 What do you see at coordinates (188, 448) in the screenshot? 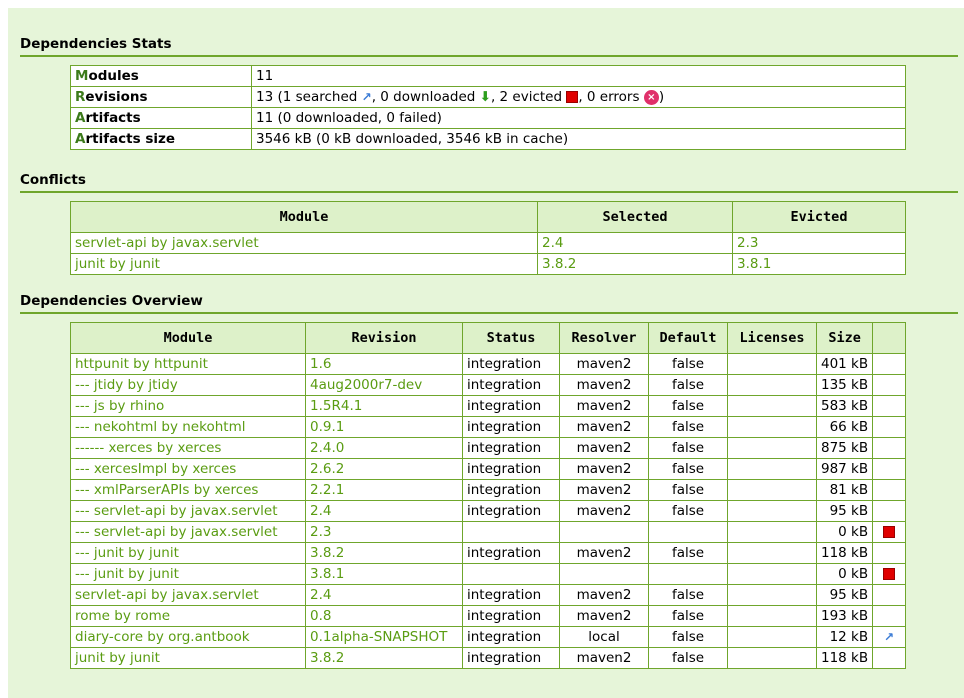
I see `module-link: ------ xerces by xerces` at bounding box center [188, 448].